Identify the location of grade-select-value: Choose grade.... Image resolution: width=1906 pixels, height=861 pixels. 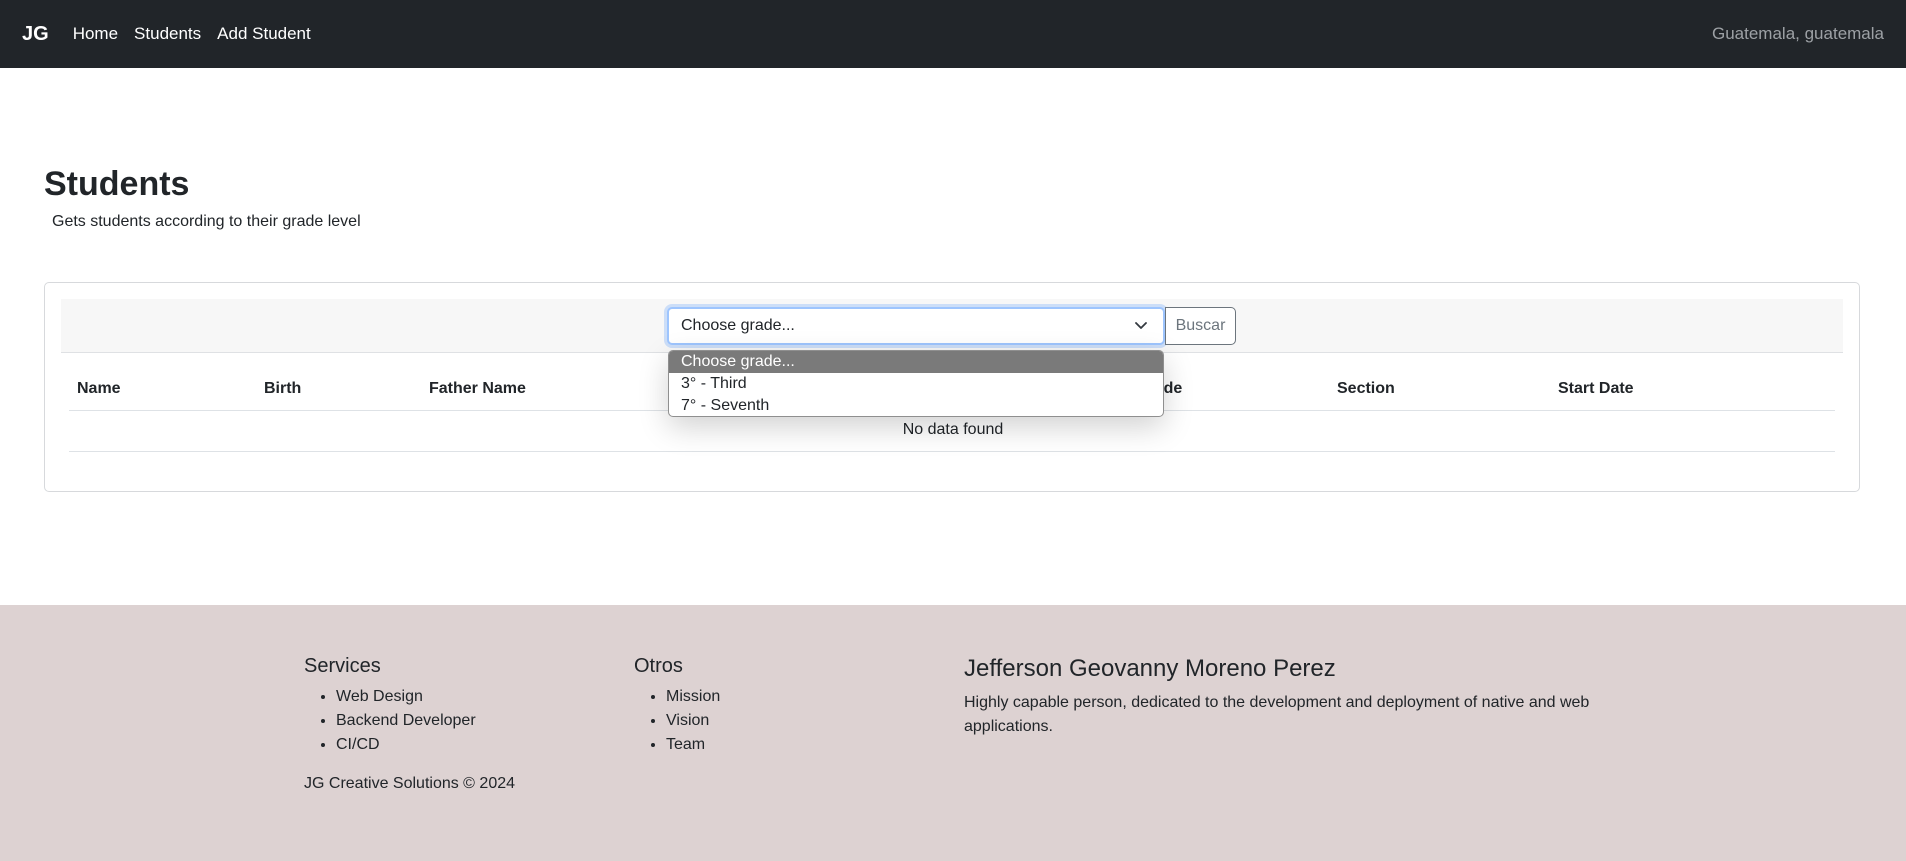
(738, 325).